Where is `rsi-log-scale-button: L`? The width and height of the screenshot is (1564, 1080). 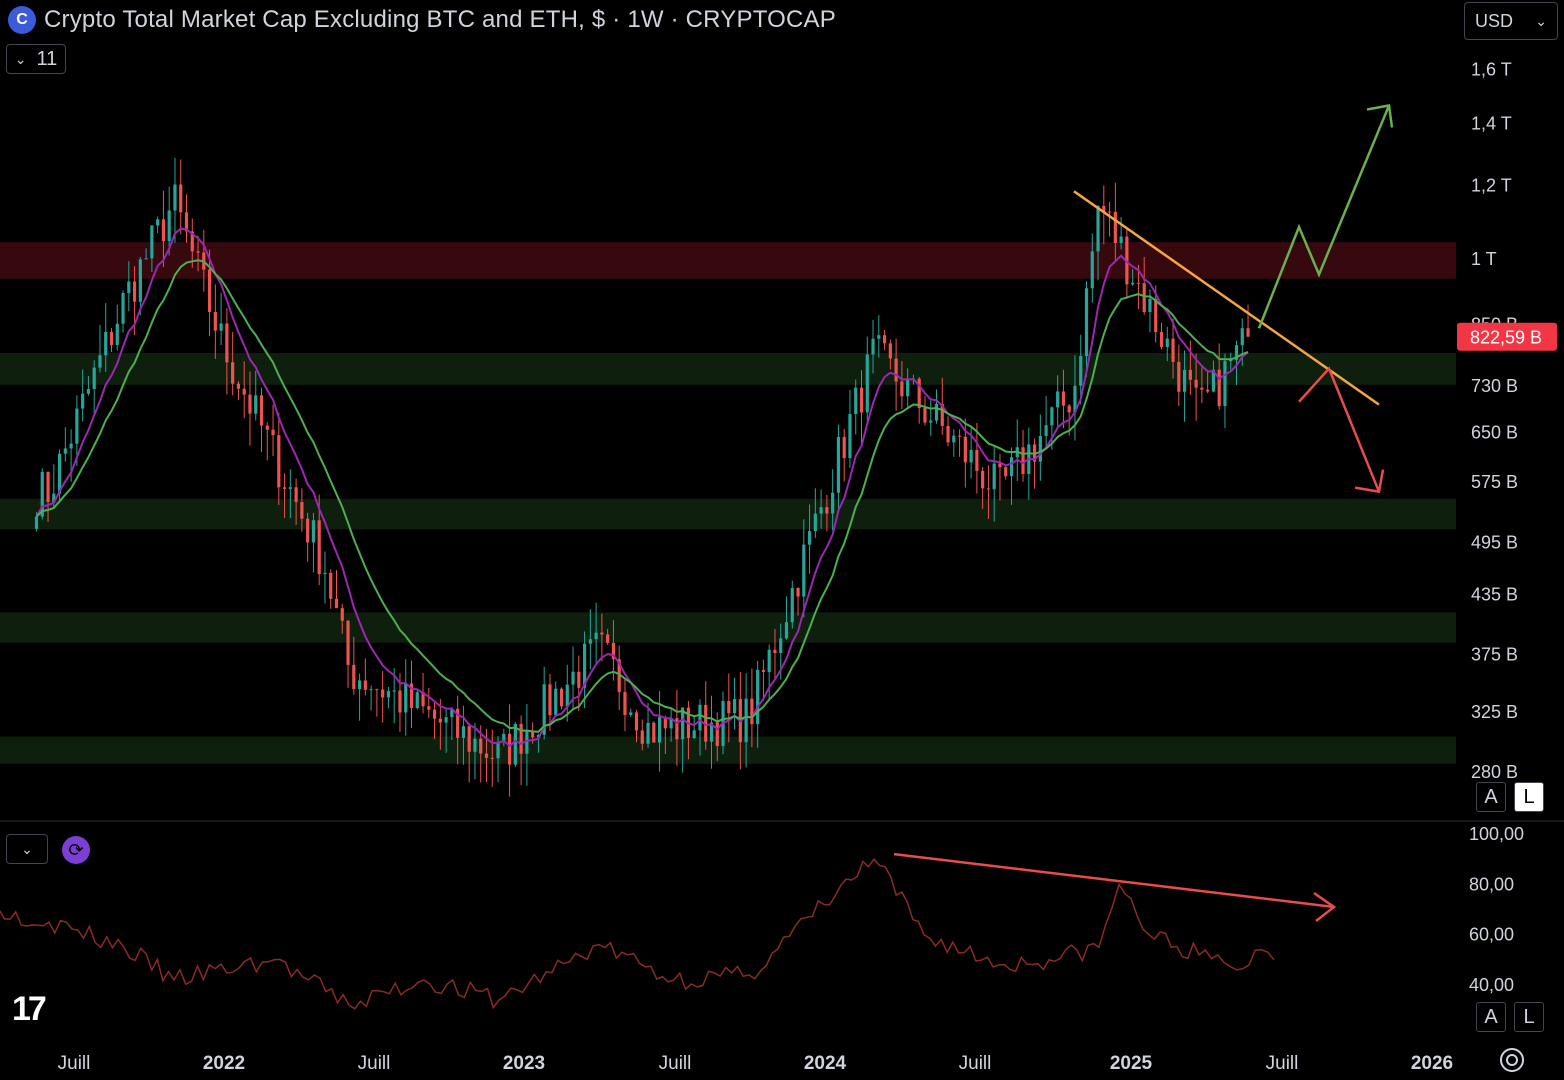
rsi-log-scale-button: L is located at coordinates (1529, 1017).